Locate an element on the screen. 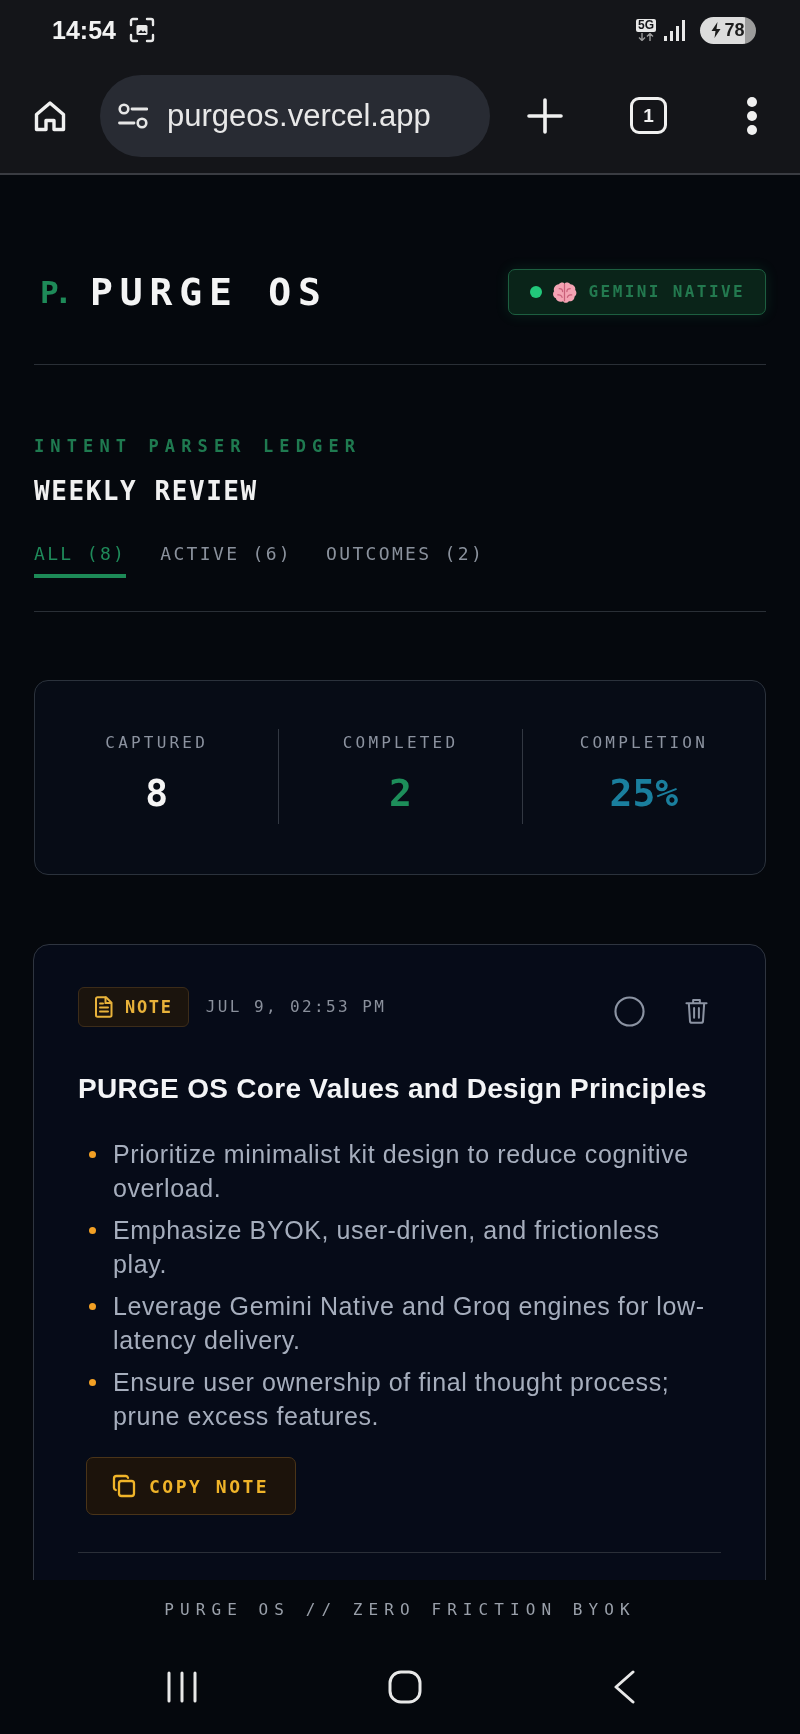  more-menu-icon is located at coordinates (752, 115).